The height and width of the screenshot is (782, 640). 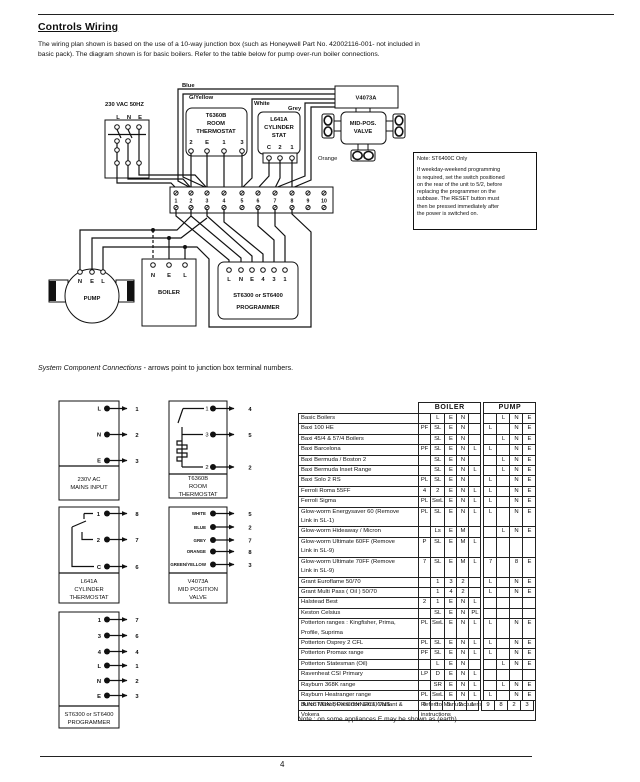 What do you see at coordinates (417, 592) in the screenshot?
I see `table-row: Grant Multi Pass ( Oil ) 50/70 1 4 2 L N E` at bounding box center [417, 592].